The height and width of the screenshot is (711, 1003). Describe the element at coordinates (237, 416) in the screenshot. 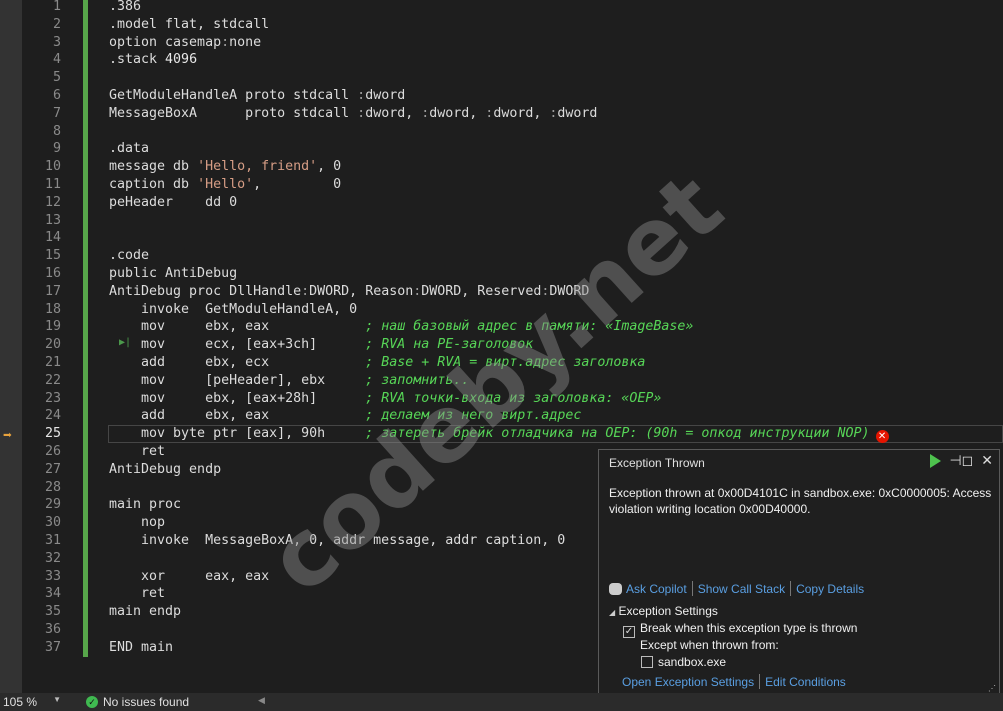

I see `code-token: add ebx, eax` at that location.